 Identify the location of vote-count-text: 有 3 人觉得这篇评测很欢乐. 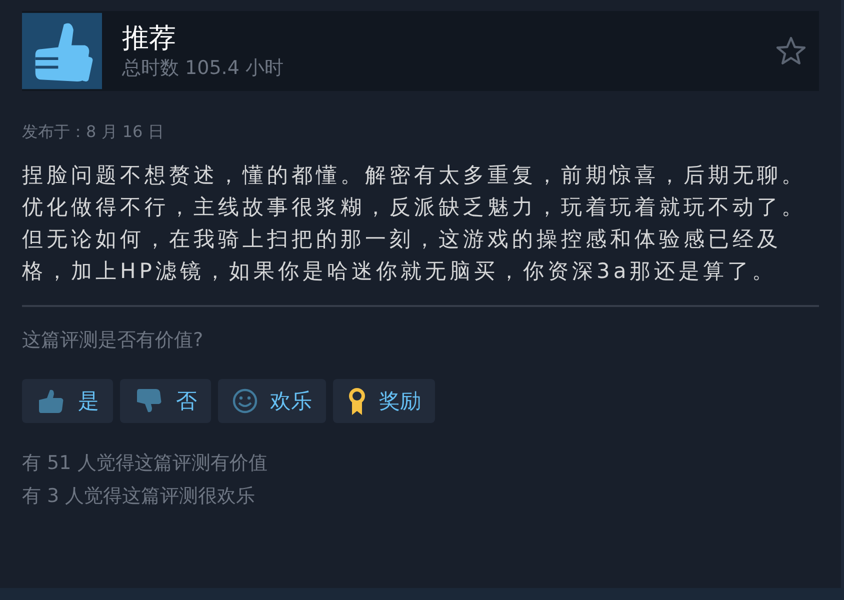
(139, 496).